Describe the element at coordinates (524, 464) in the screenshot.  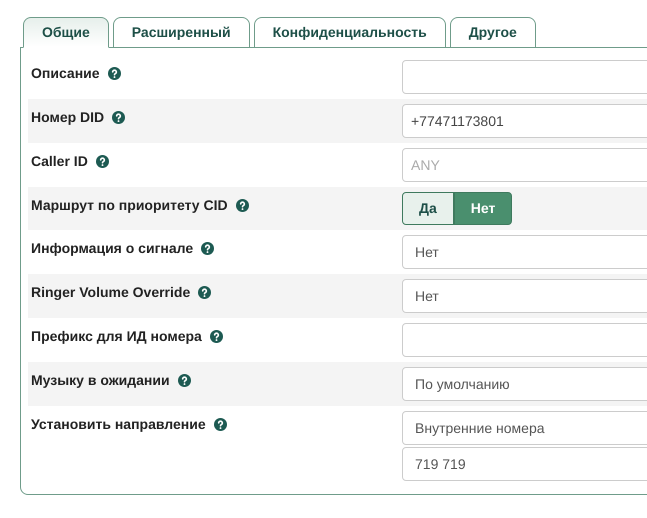
I see `select-field: 719 719` at that location.